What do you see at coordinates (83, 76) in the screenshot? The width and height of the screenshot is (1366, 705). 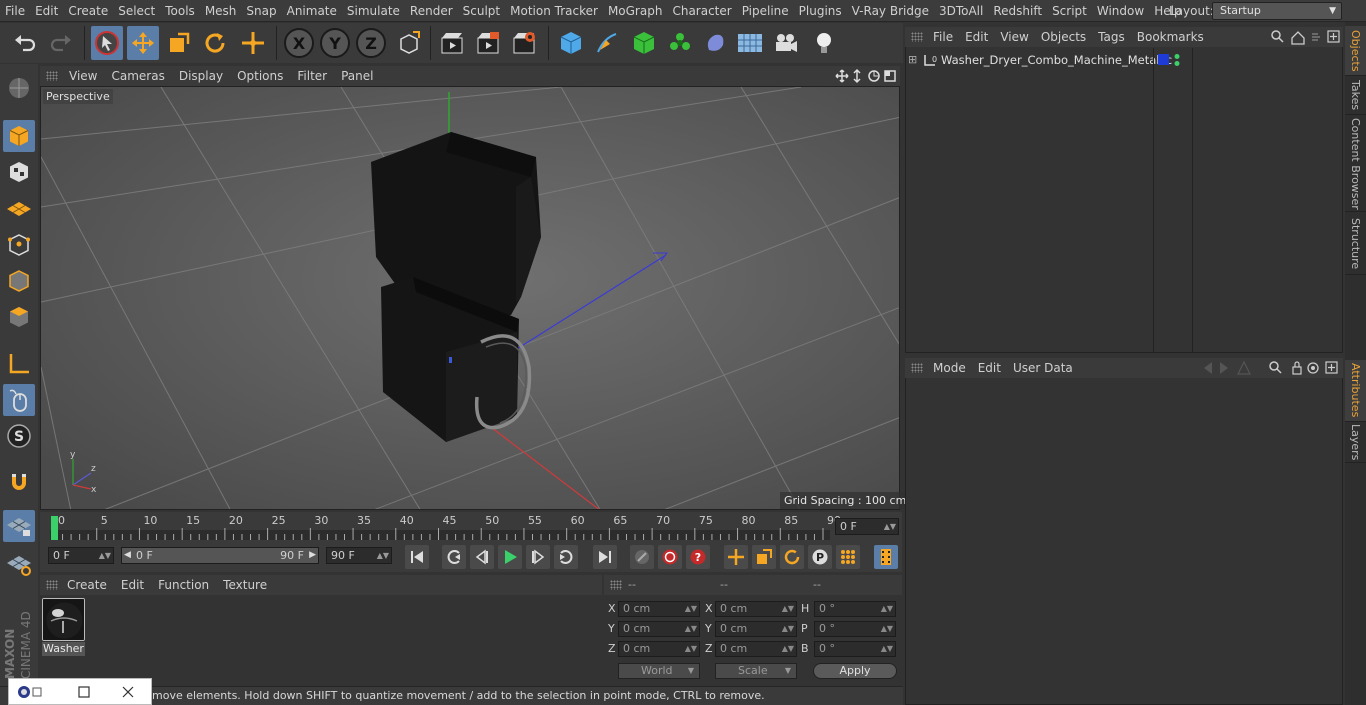 I see `viewport-menu-view: View` at bounding box center [83, 76].